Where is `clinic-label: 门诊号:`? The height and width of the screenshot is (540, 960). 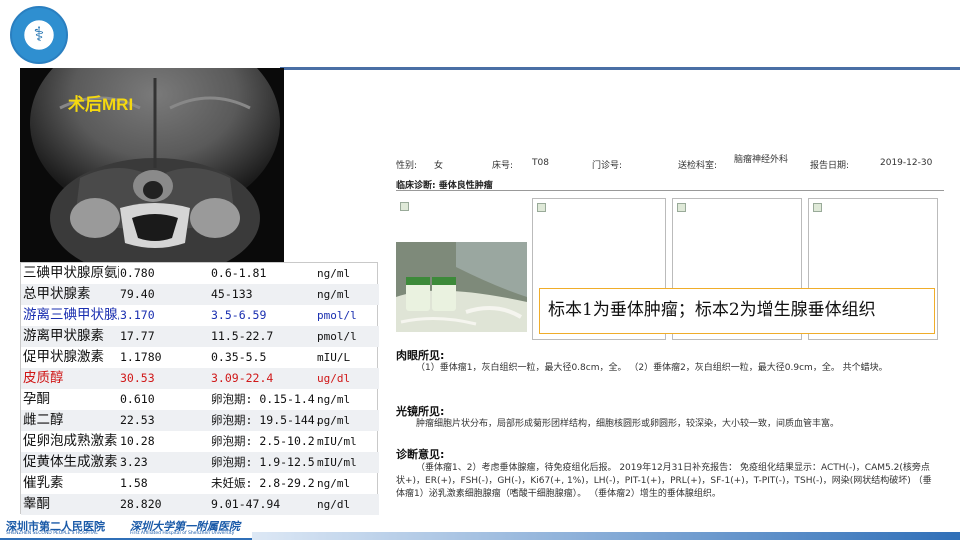
clinic-label: 门诊号: is located at coordinates (607, 166).